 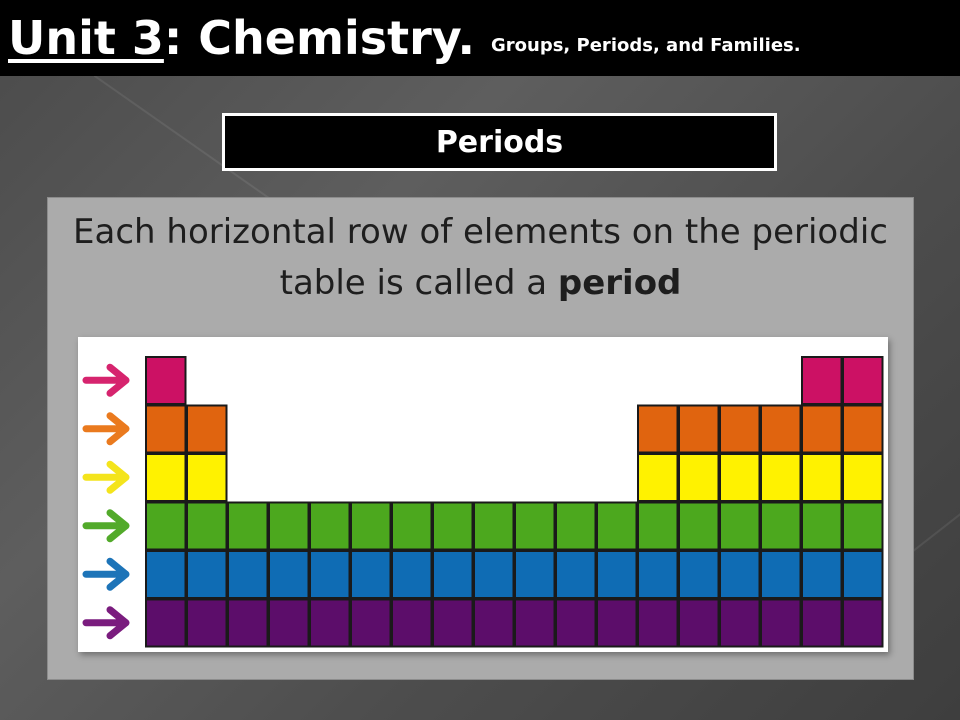 I want to click on title-topic: : Chemistry., so click(x=319, y=38).